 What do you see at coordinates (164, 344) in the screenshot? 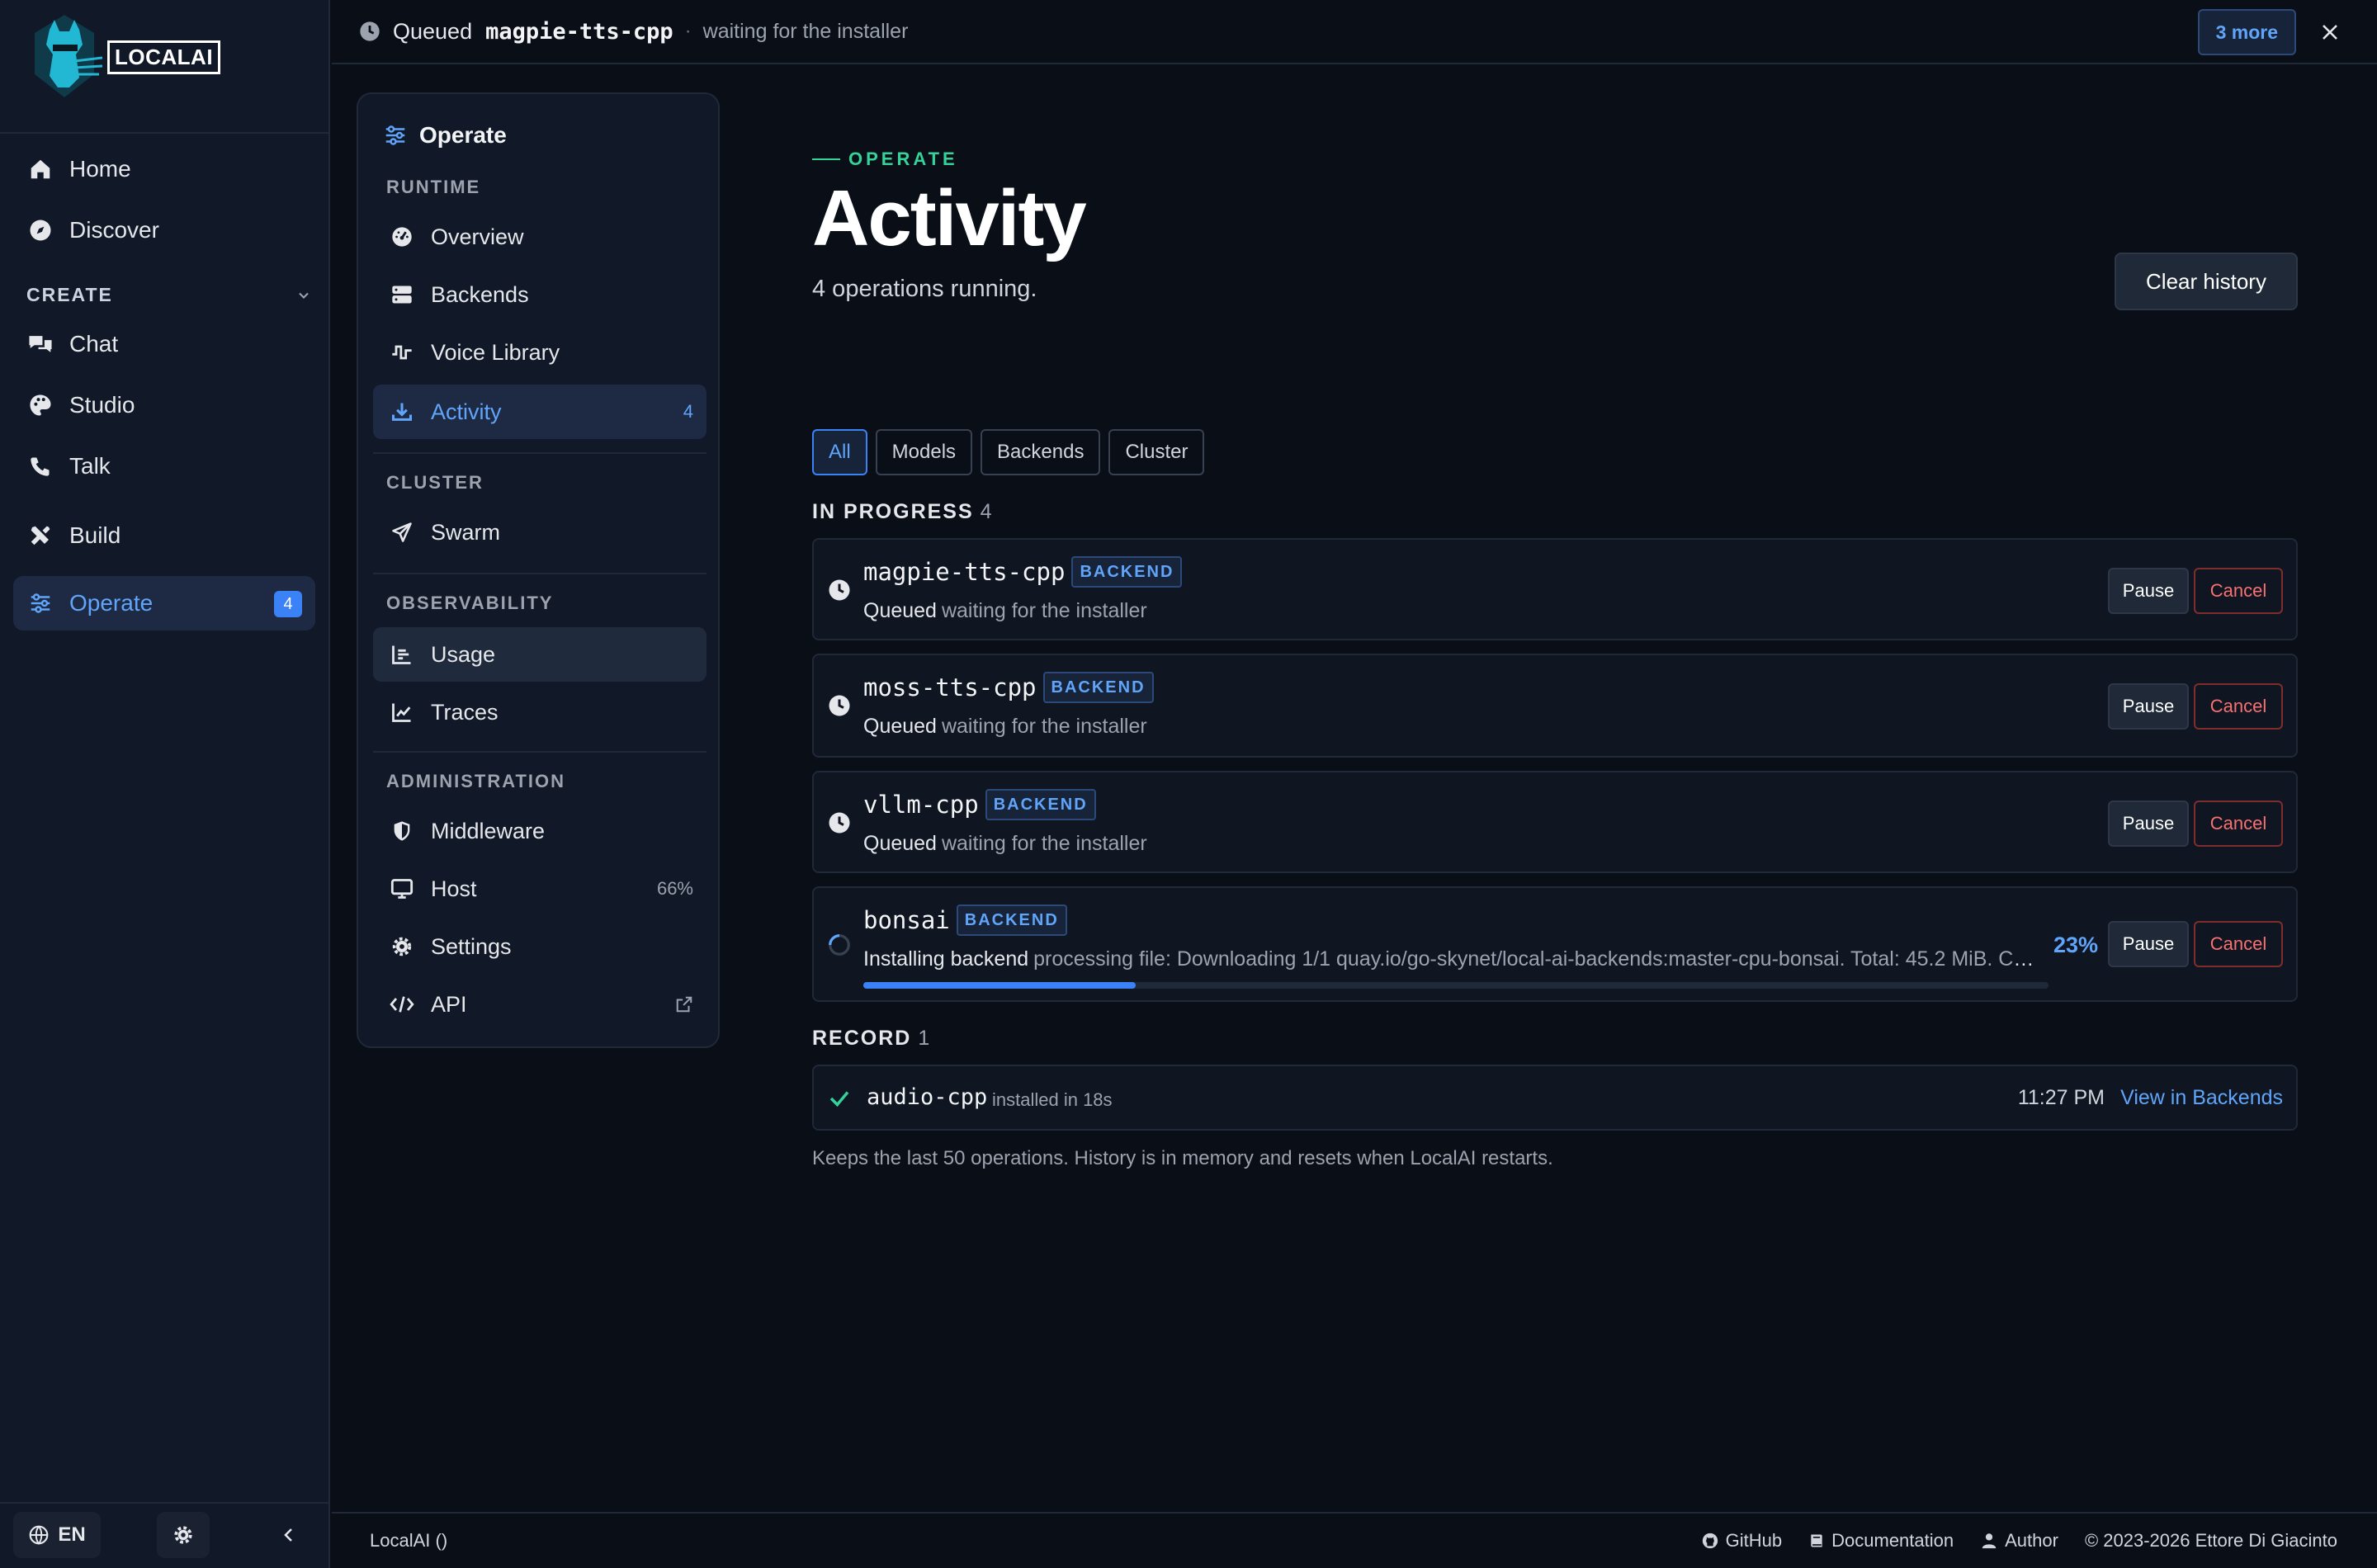
I see `nav-chat: Chat` at bounding box center [164, 344].